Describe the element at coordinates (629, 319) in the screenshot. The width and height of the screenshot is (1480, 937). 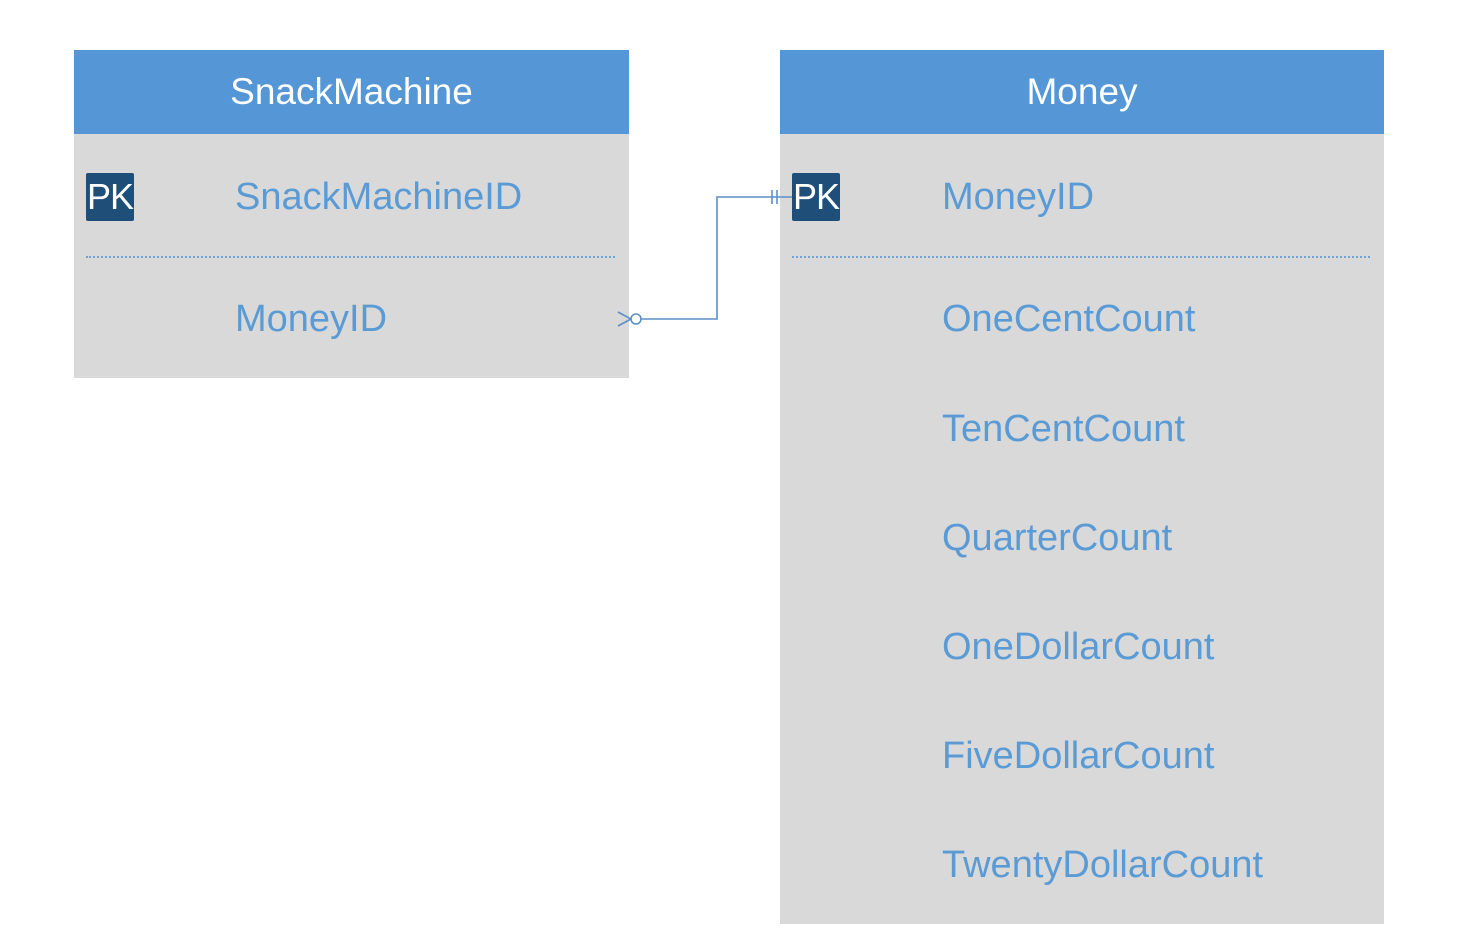
I see `crows-foot-zero-many-icon` at that location.